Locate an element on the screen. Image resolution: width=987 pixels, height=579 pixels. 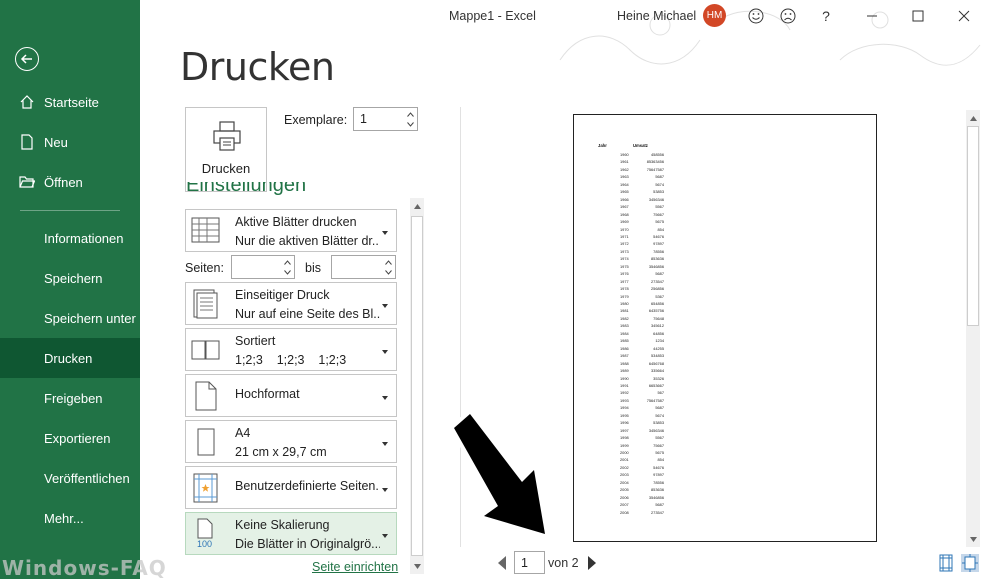
sidebar-item-veroeffentlichen: Veröffentlichen is located at coordinates (70, 478).